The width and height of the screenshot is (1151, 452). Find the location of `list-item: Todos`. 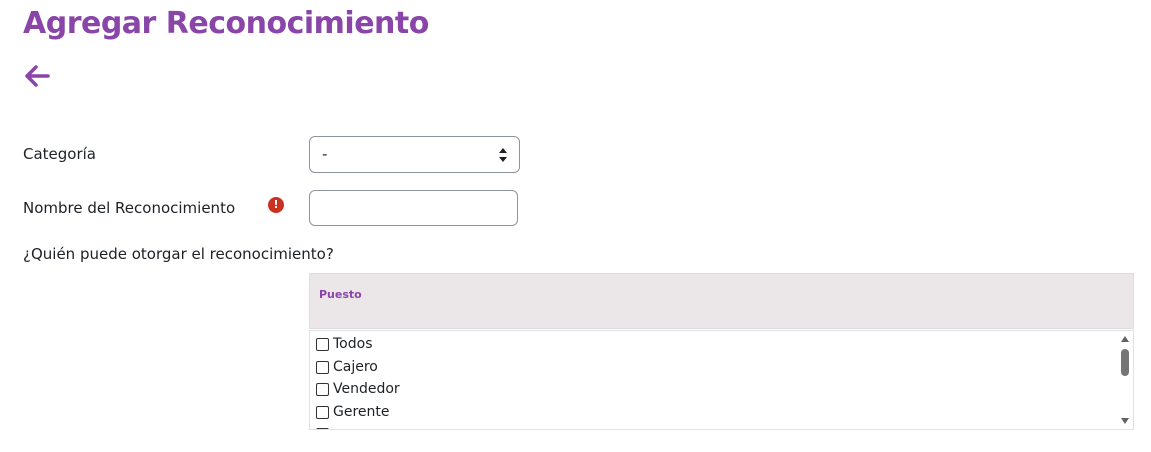

list-item: Todos is located at coordinates (344, 344).